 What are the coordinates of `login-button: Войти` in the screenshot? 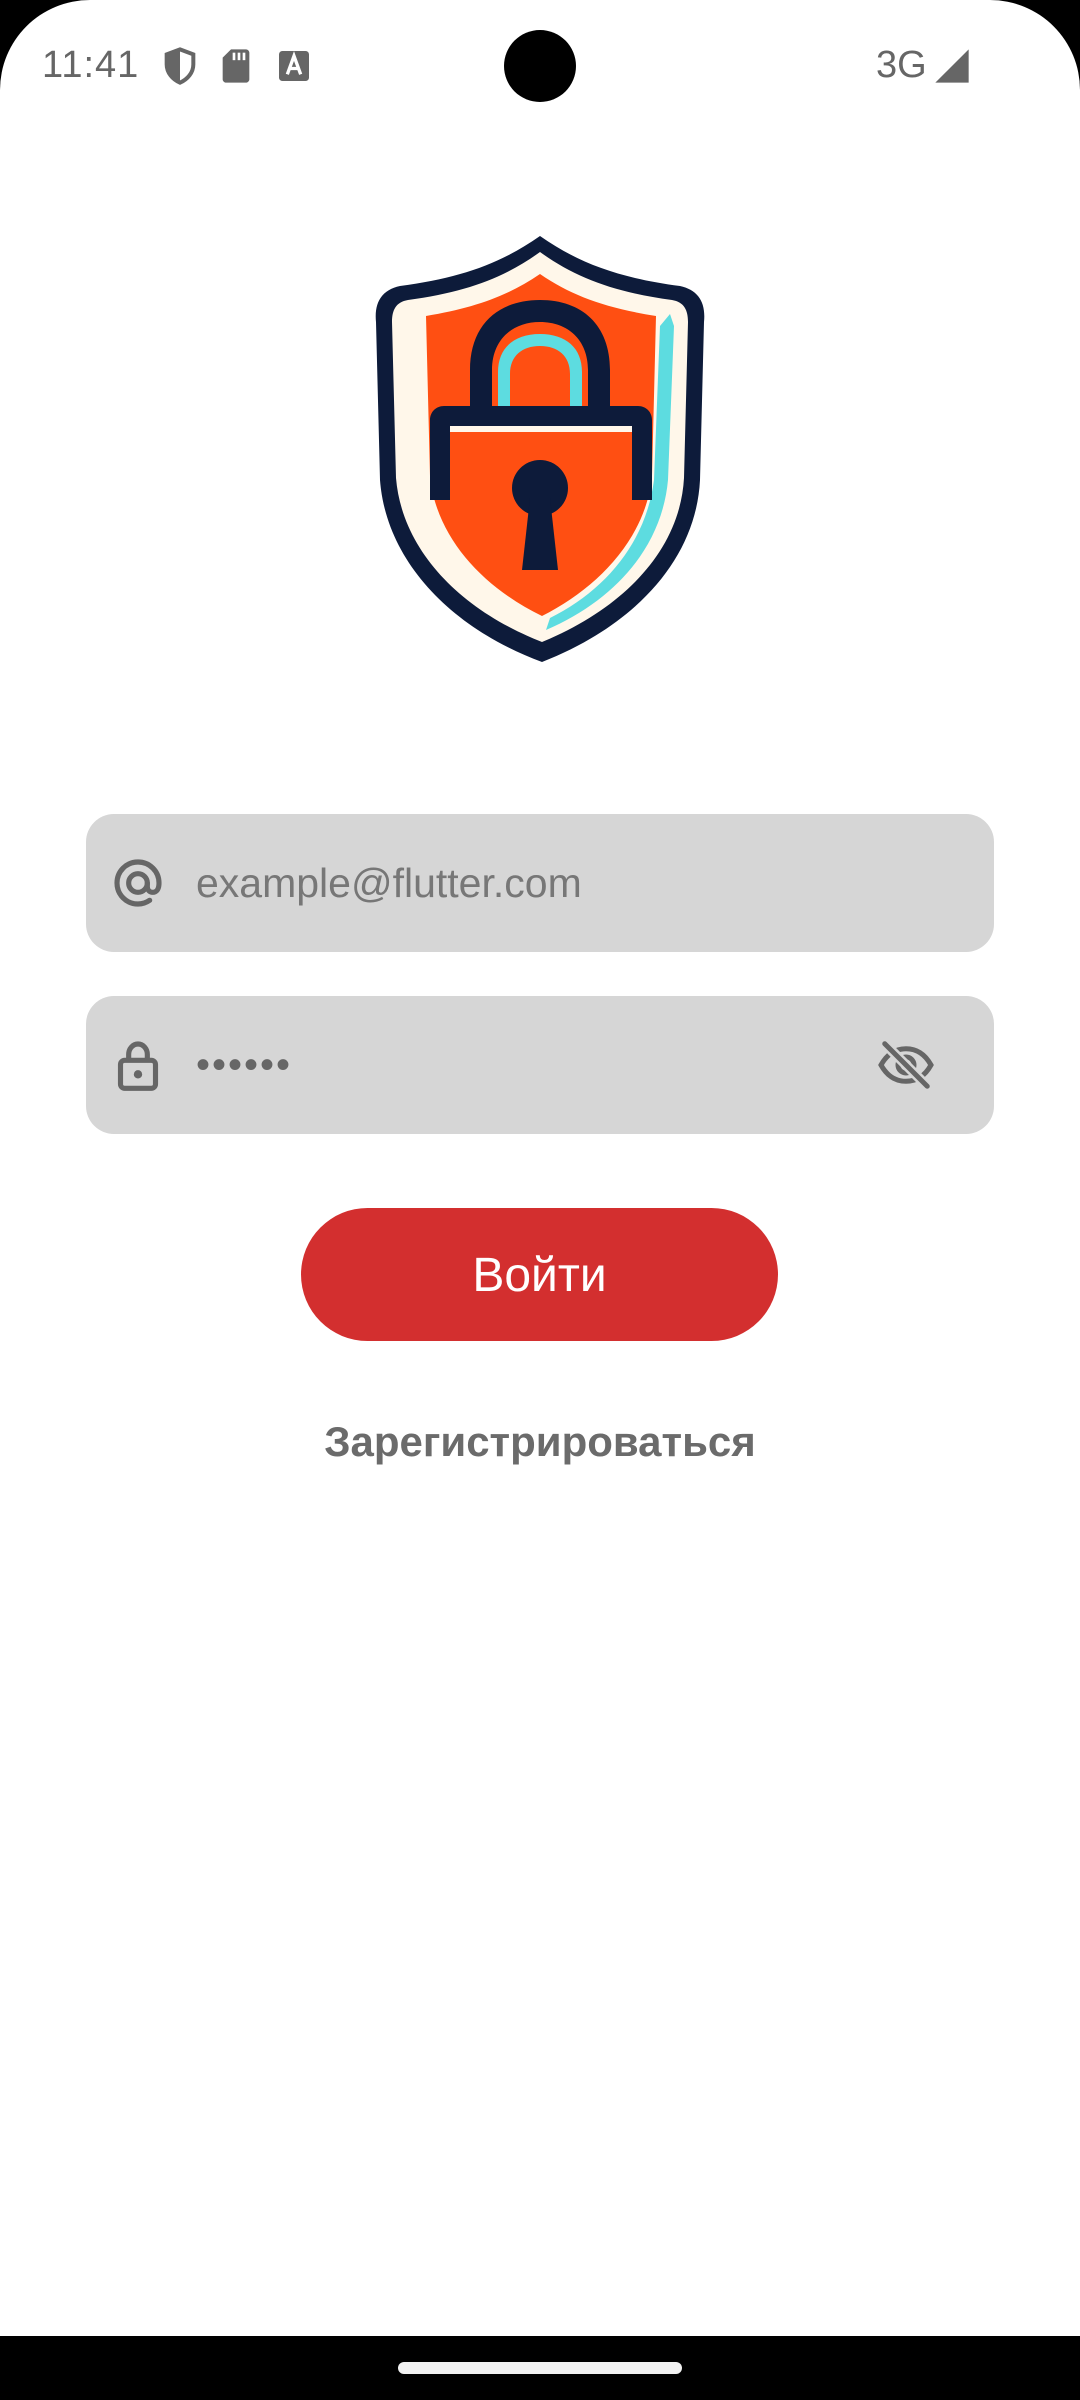 It's located at (539, 1274).